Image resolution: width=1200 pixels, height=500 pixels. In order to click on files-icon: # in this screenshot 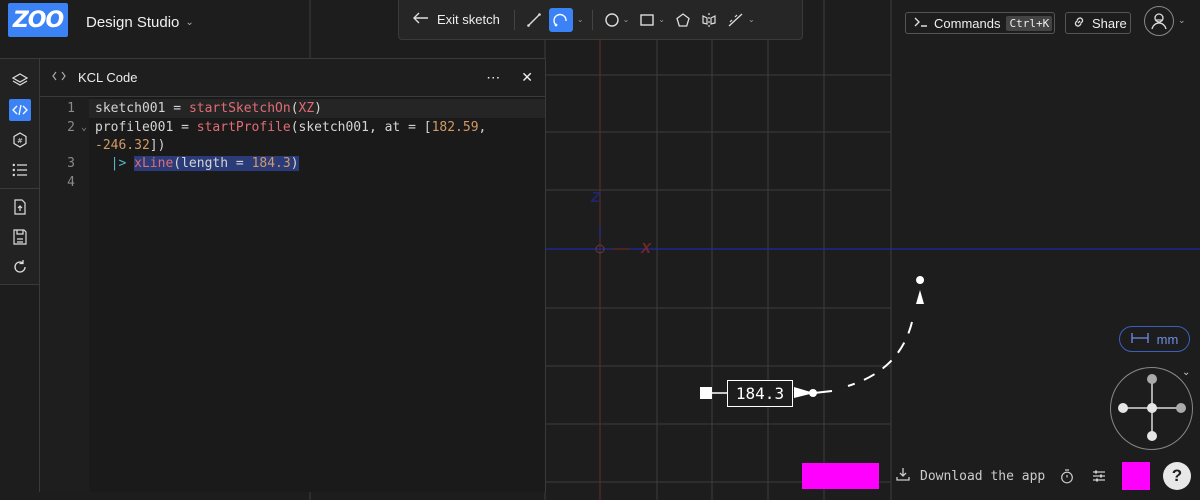, I will do `click(19, 140)`.